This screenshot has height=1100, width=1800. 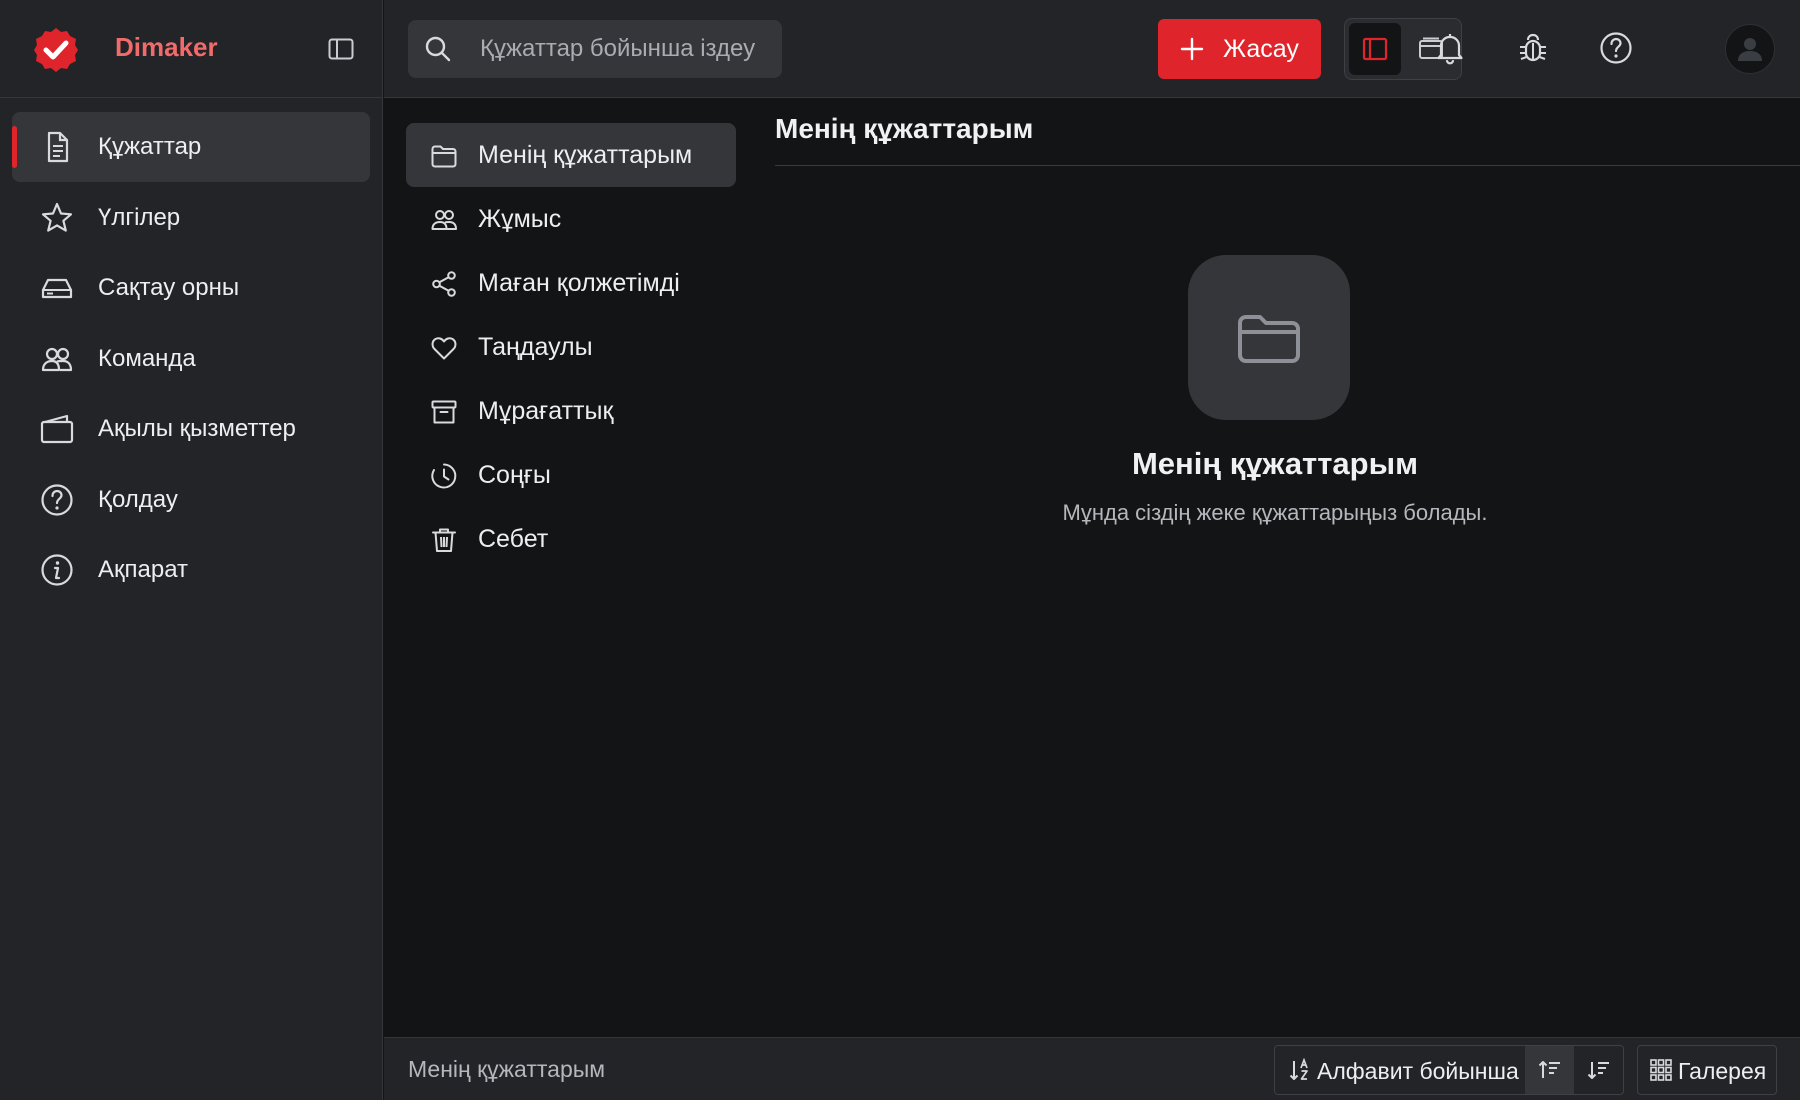 What do you see at coordinates (1192, 49) in the screenshot?
I see `plus-icon` at bounding box center [1192, 49].